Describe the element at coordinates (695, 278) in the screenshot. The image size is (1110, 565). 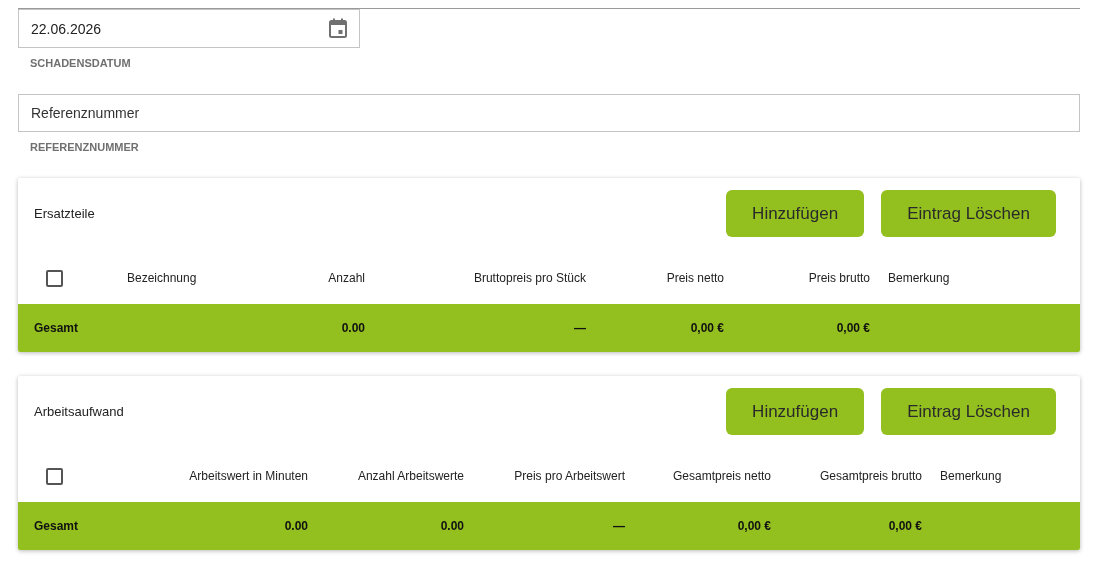
I see `column-header: Preis netto` at that location.